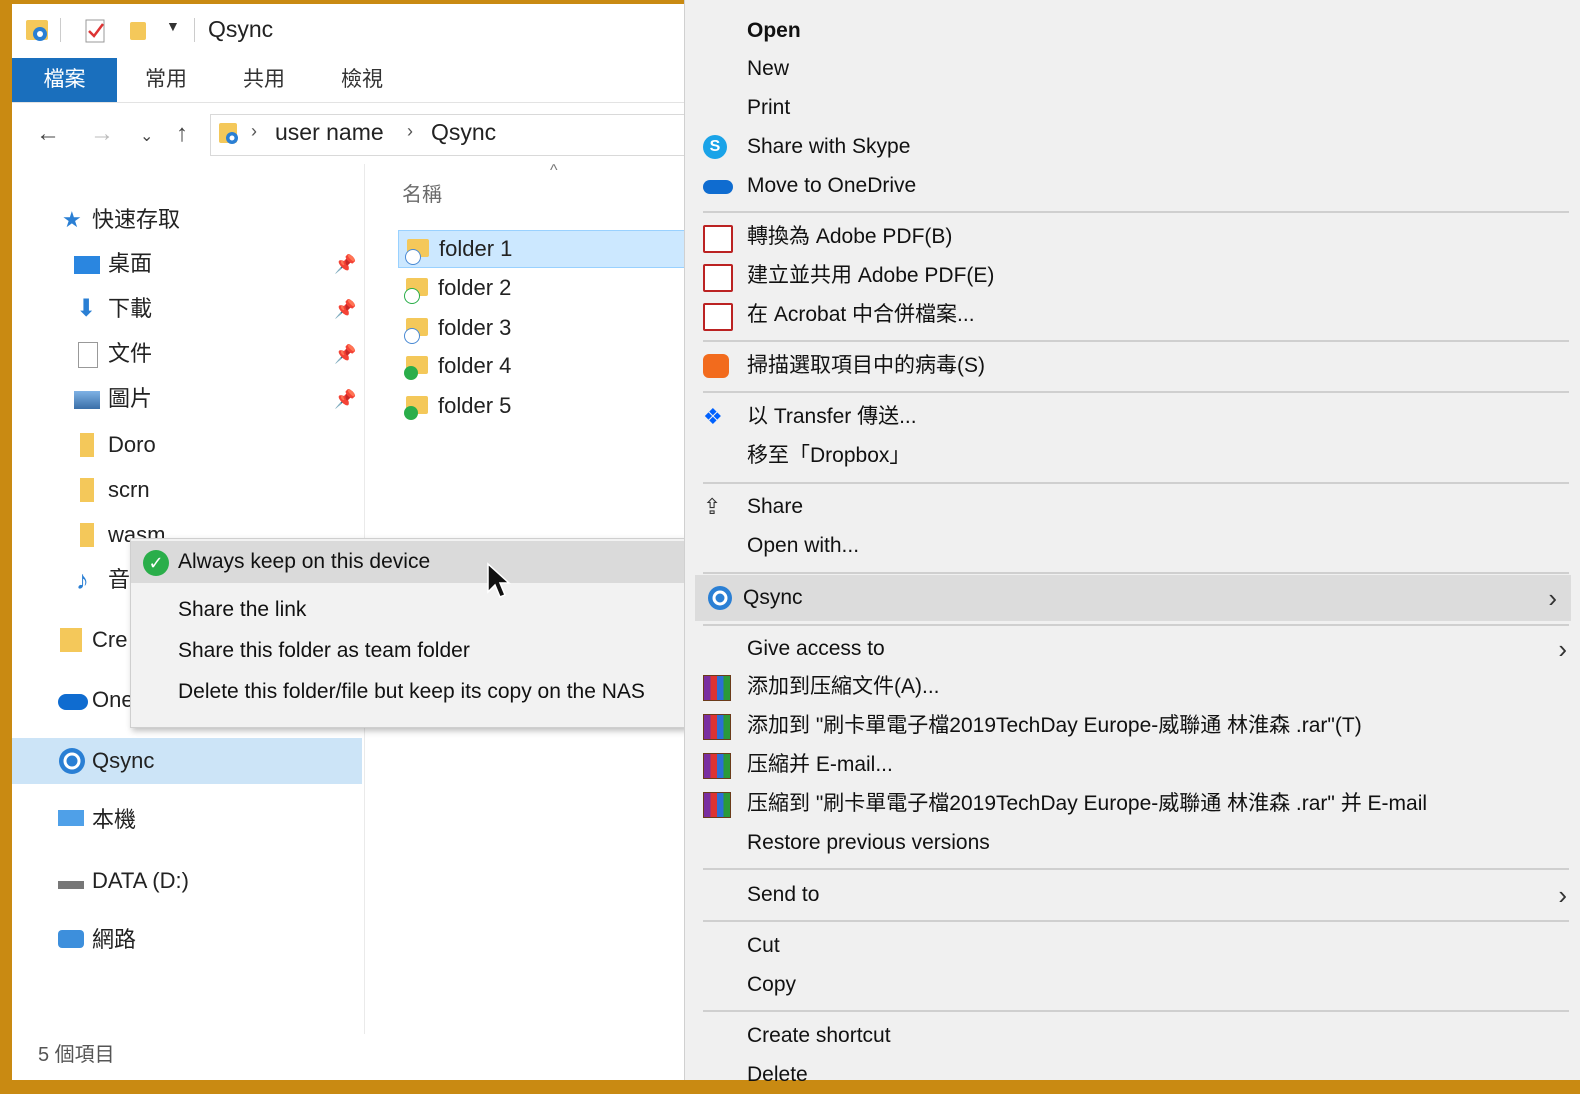 This screenshot has width=1580, height=1094. I want to click on breadcrumb-qsync: Qsync, so click(463, 132).